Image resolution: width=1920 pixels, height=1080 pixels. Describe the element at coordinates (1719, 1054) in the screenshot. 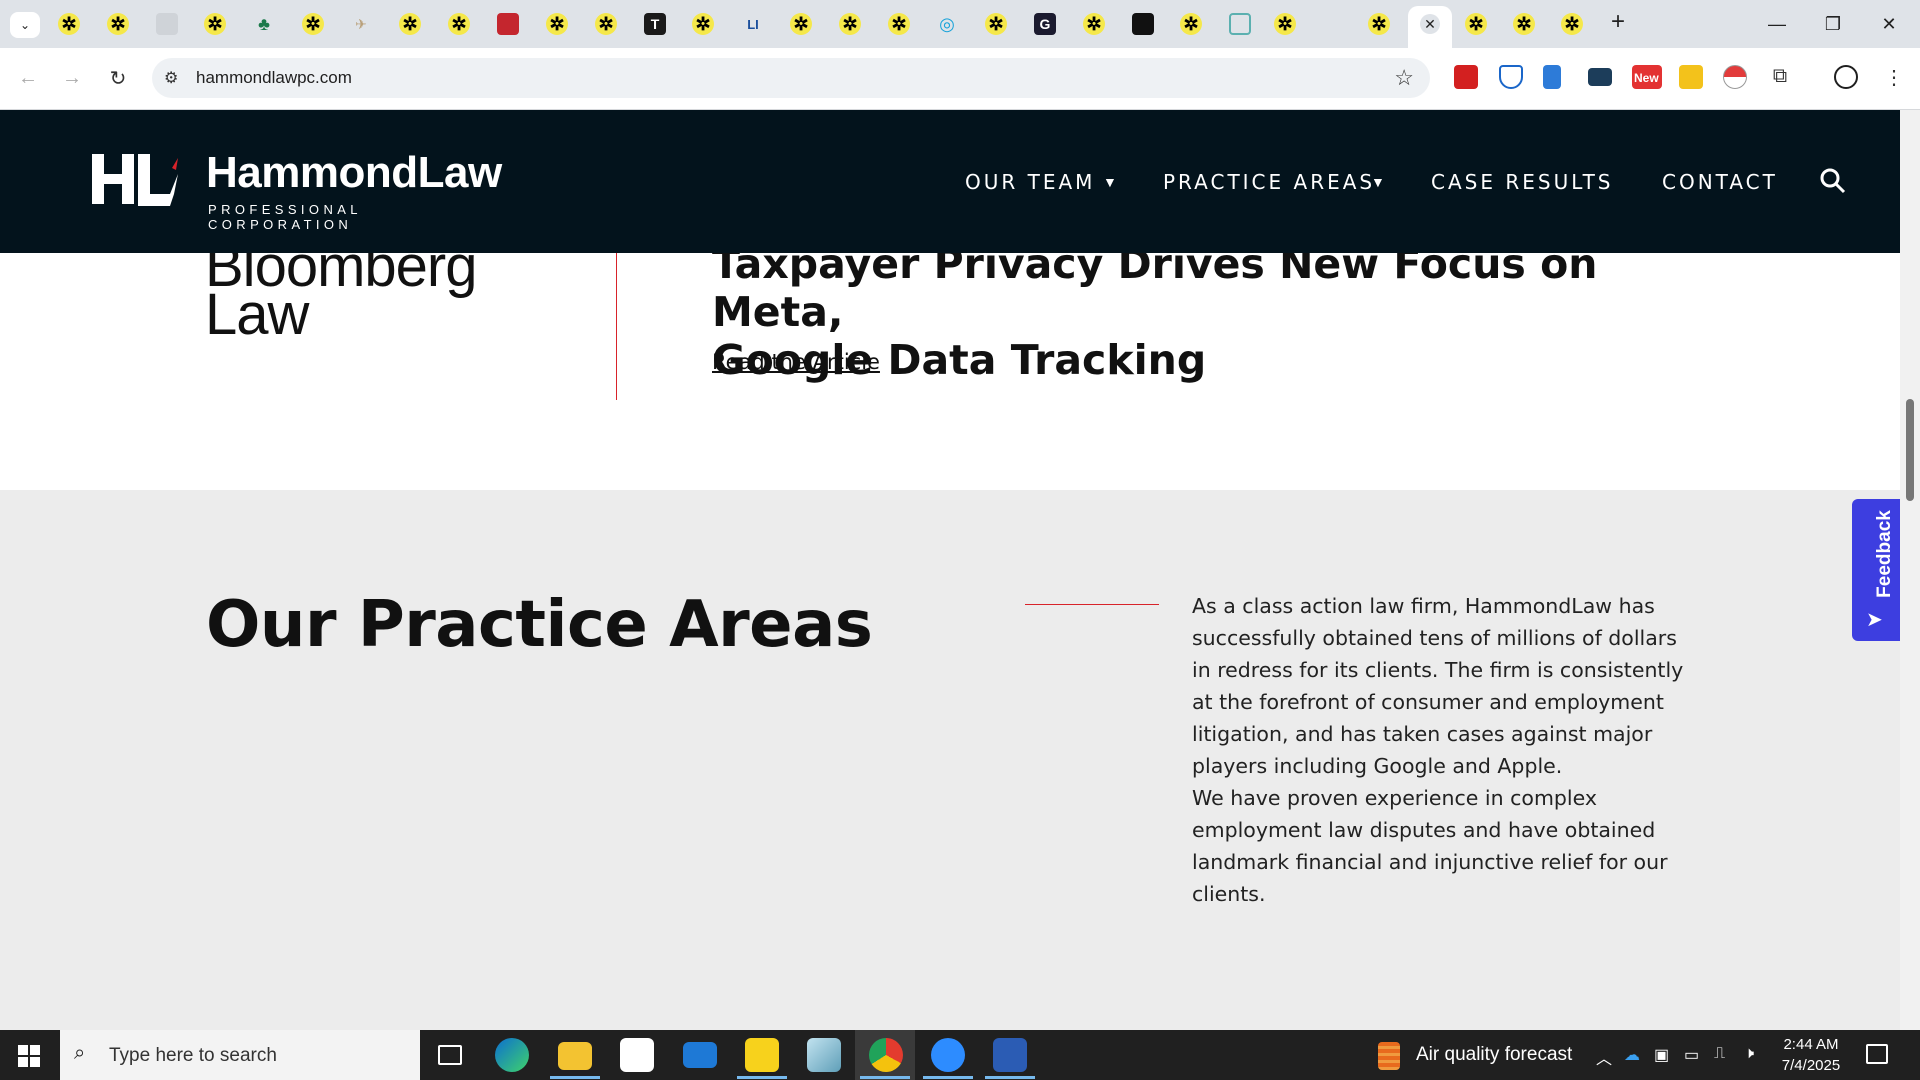

I see `network-icon: ⎍` at that location.